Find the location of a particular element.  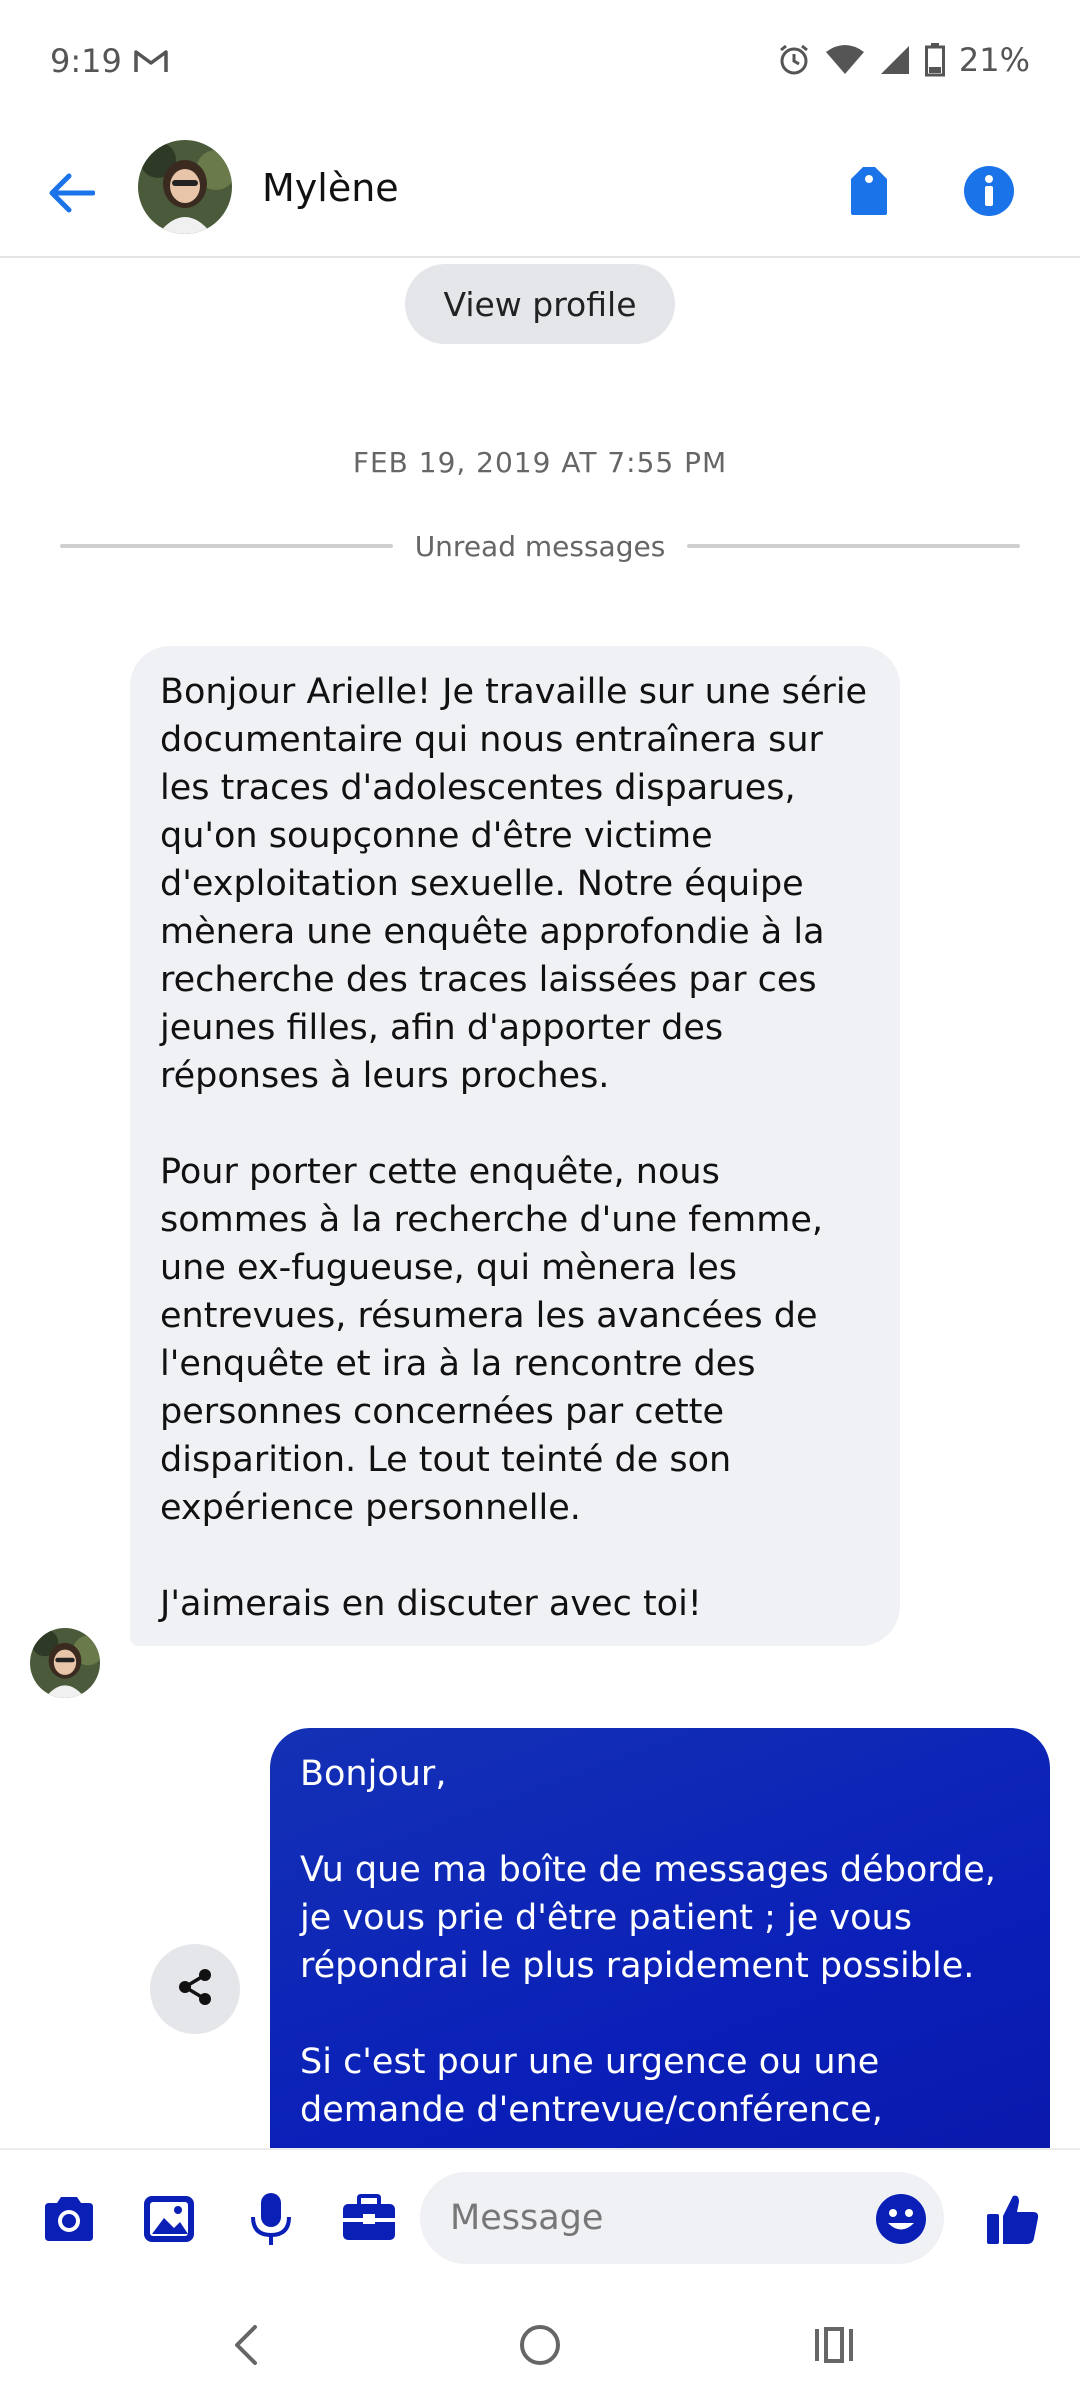

tag-icon is located at coordinates (869, 191).